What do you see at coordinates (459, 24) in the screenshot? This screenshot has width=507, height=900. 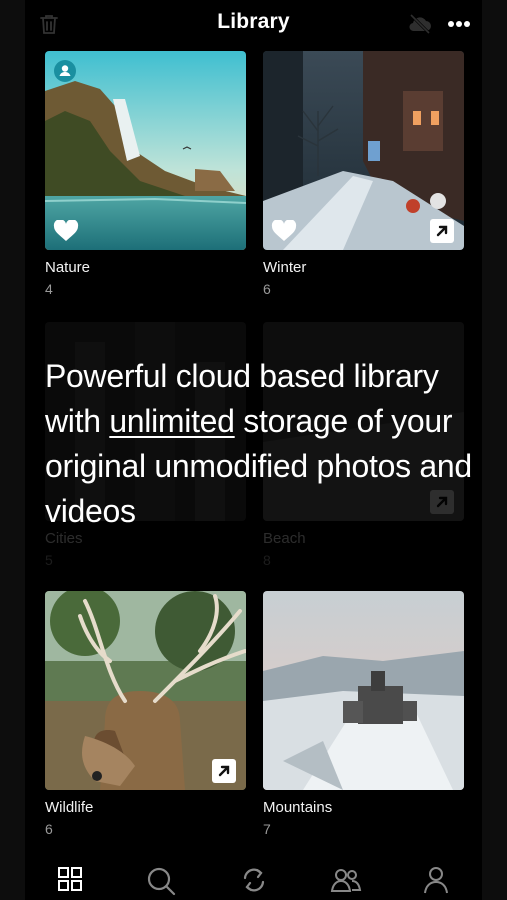 I see `more-icon` at bounding box center [459, 24].